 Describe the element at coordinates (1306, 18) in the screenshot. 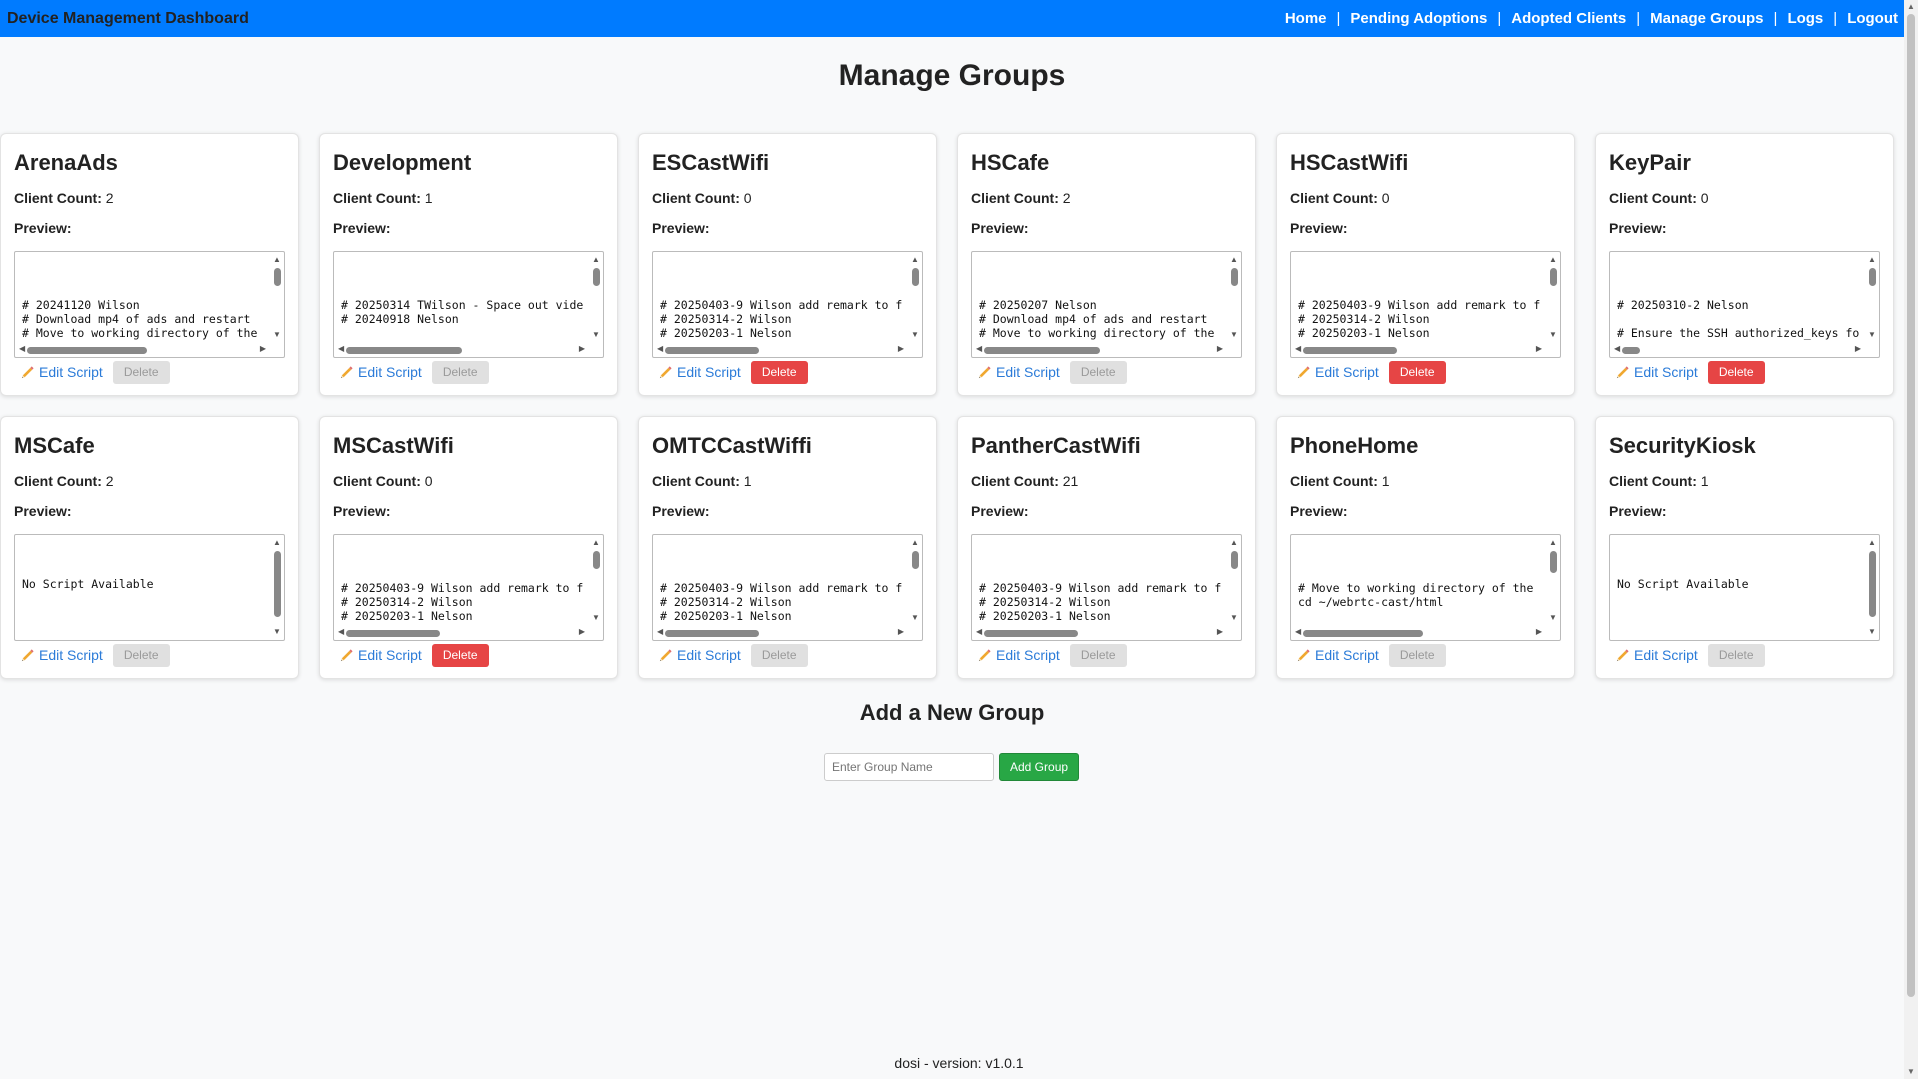

I see `nav-home: Home` at that location.